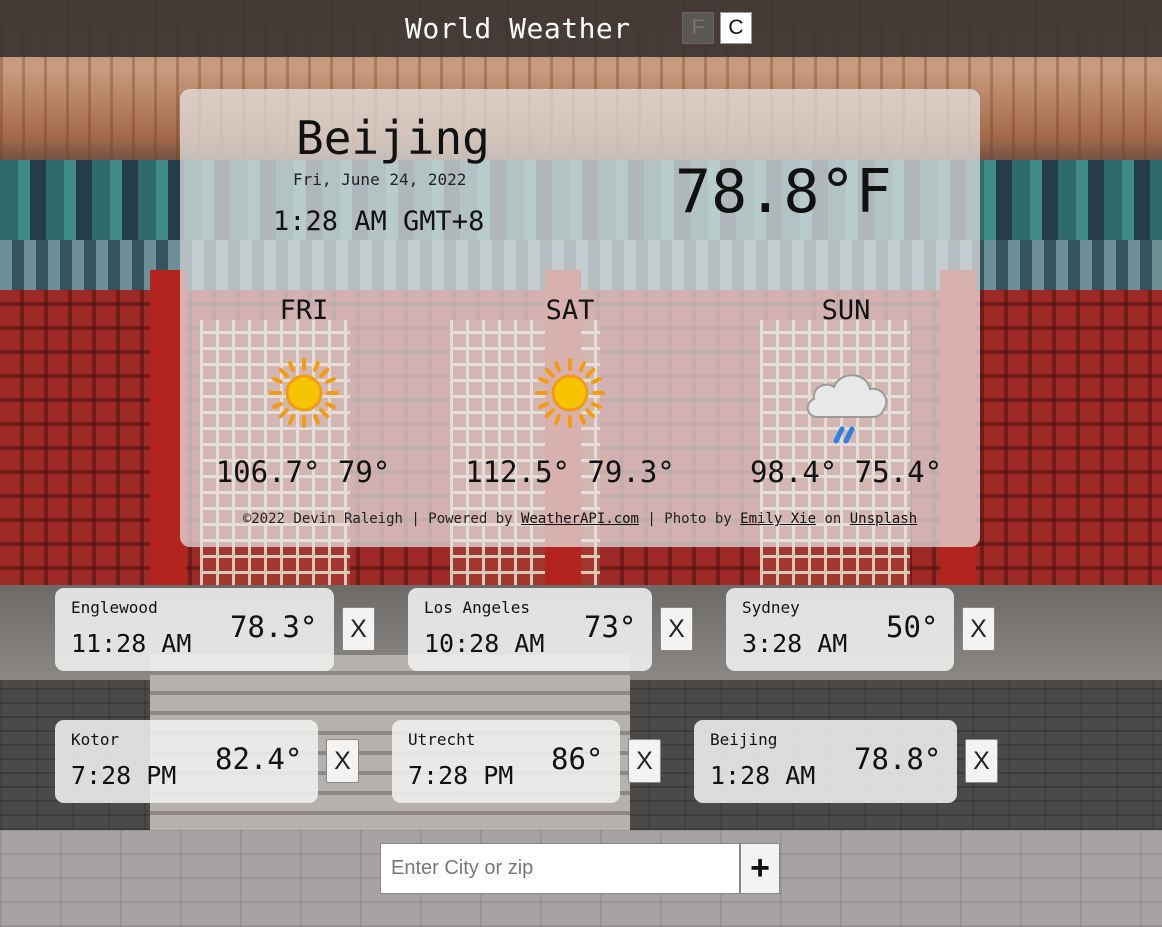 This screenshot has height=927, width=1162. I want to click on saved-city-card: Sydney 3:28 AM 50°, so click(840, 629).